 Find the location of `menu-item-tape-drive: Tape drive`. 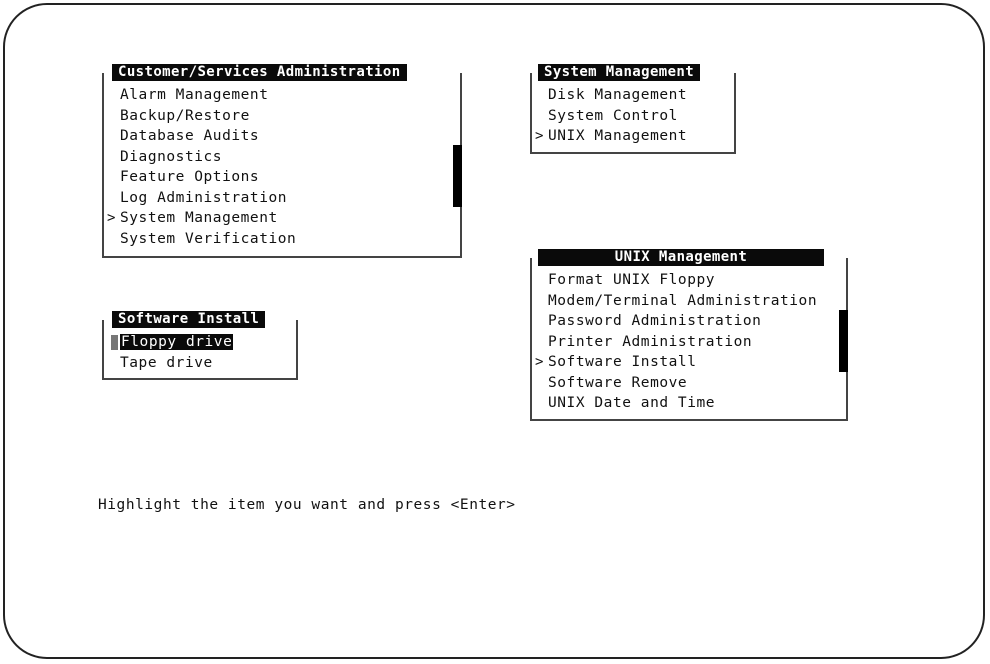

menu-item-tape-drive: Tape drive is located at coordinates (200, 363).